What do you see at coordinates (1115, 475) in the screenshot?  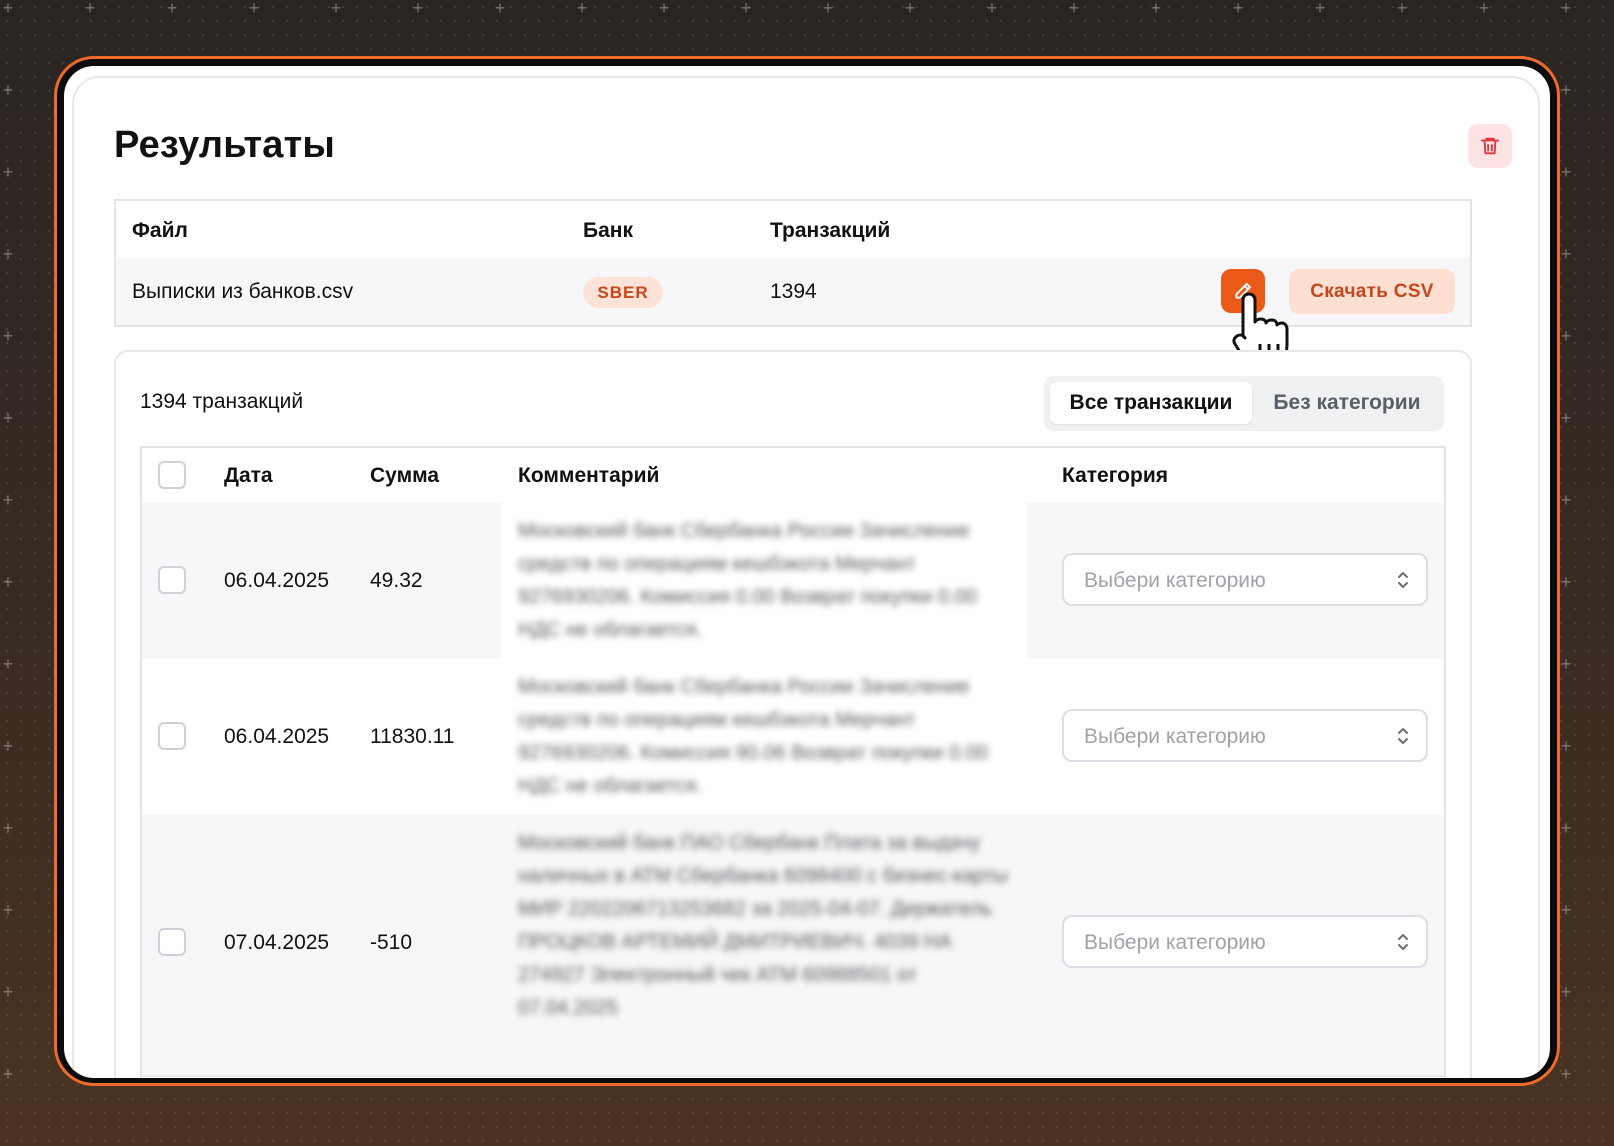 I see `column-header-category: Категория` at bounding box center [1115, 475].